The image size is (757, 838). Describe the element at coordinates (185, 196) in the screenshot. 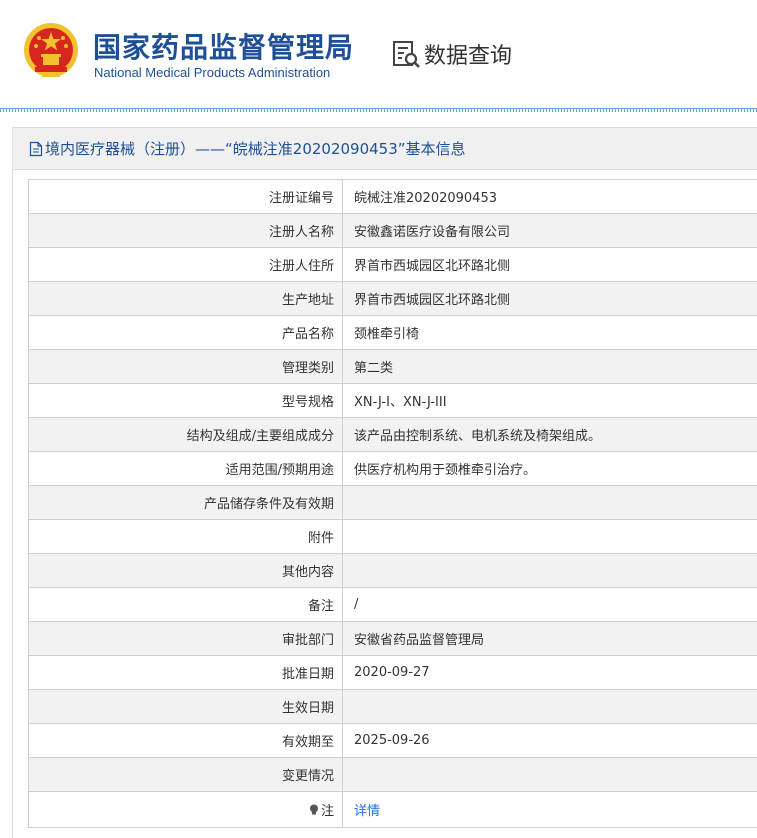

I see `row-label: 注册证编号` at that location.